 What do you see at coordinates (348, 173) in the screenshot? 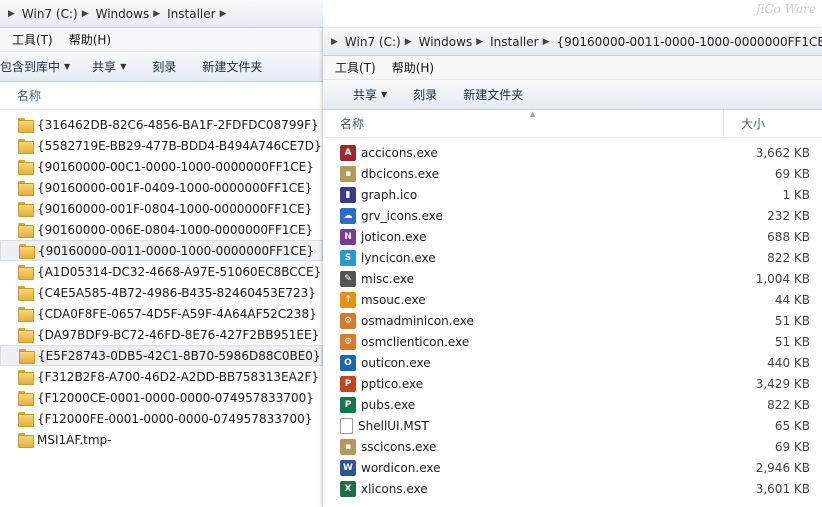
I see `dbc-icon: ▪` at bounding box center [348, 173].